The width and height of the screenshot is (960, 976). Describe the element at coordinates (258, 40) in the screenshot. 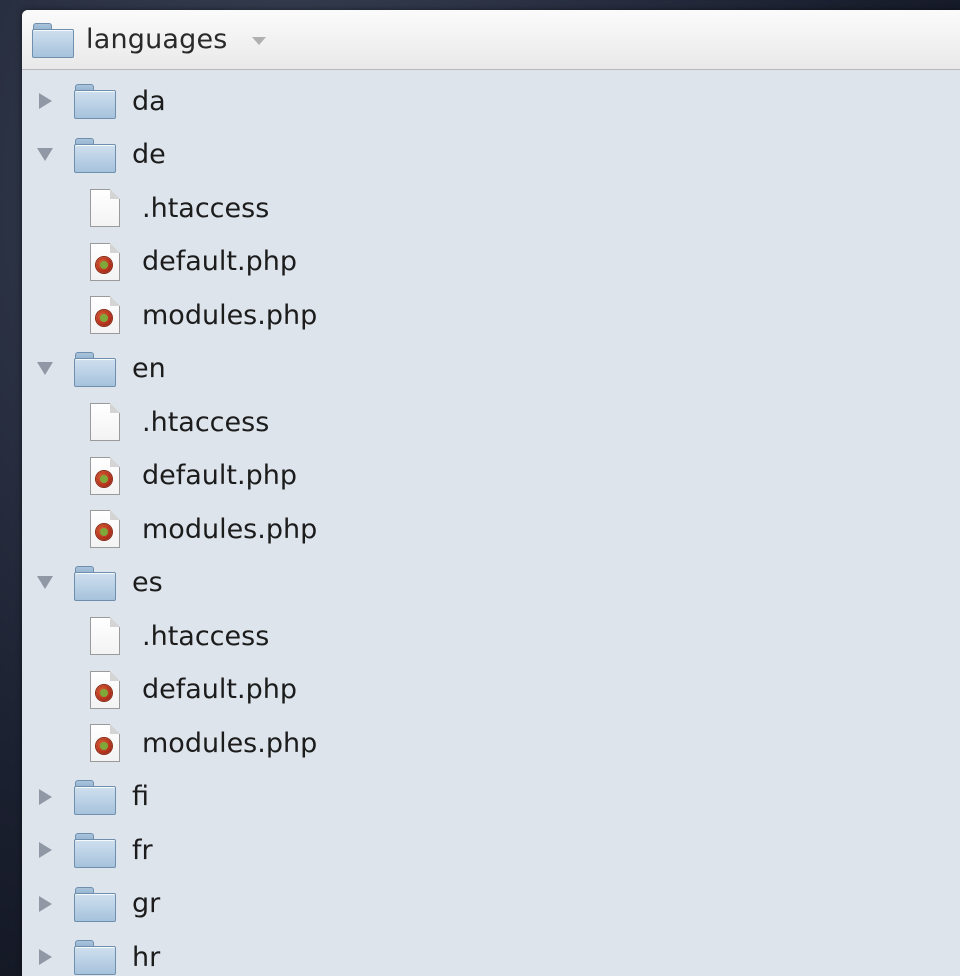

I see `chevron-down-icon` at that location.